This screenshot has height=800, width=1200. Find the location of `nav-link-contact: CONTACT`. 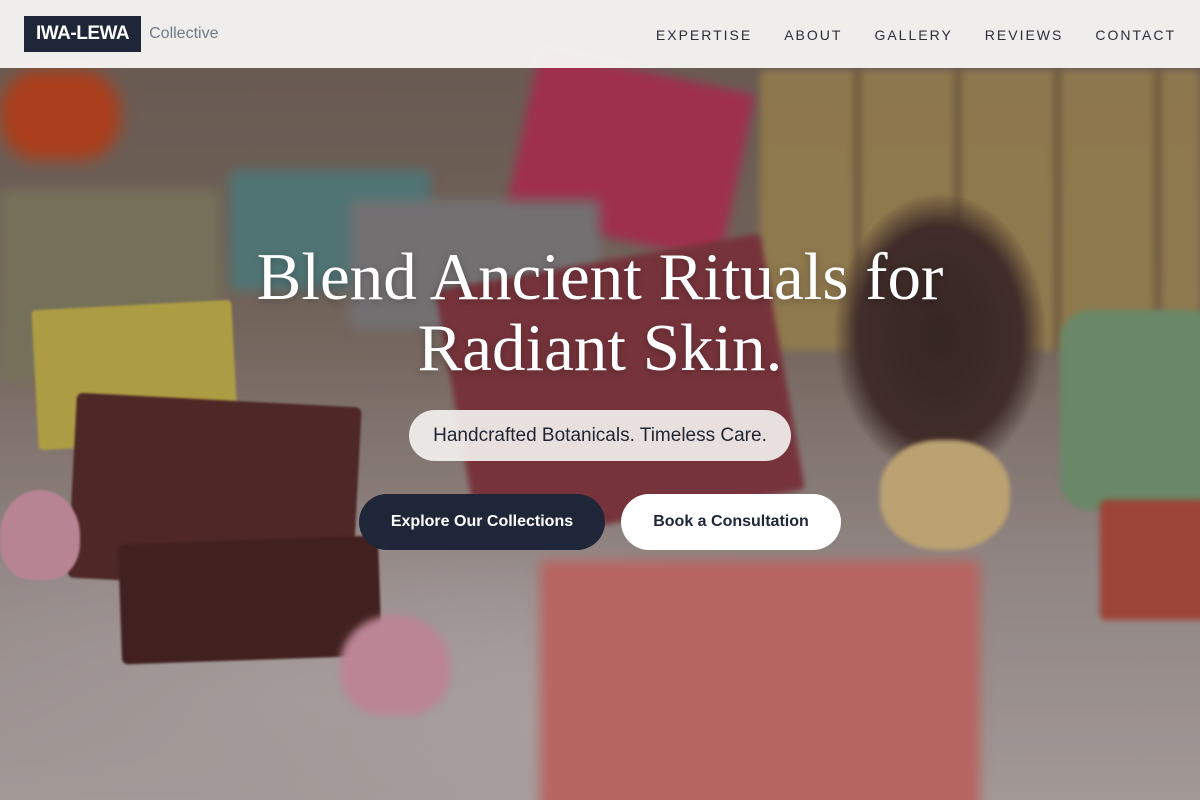

nav-link-contact: CONTACT is located at coordinates (1135, 34).